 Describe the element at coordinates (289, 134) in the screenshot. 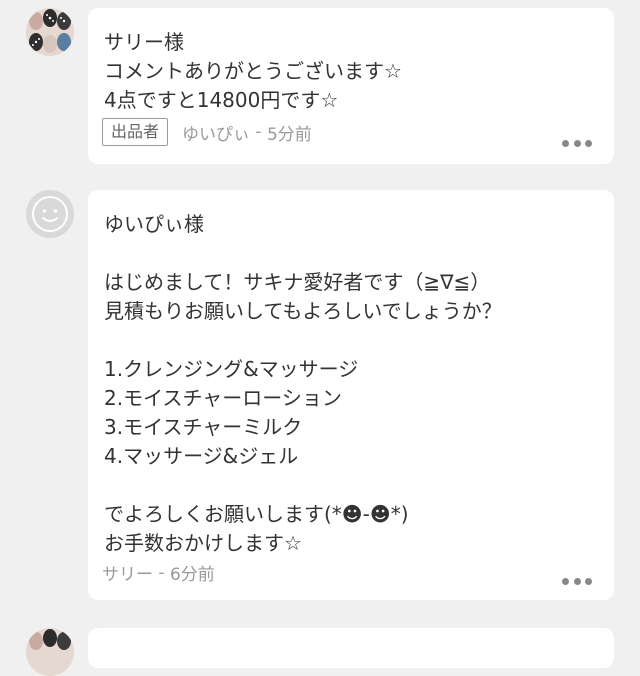

I see `comment-time: 5分前` at that location.